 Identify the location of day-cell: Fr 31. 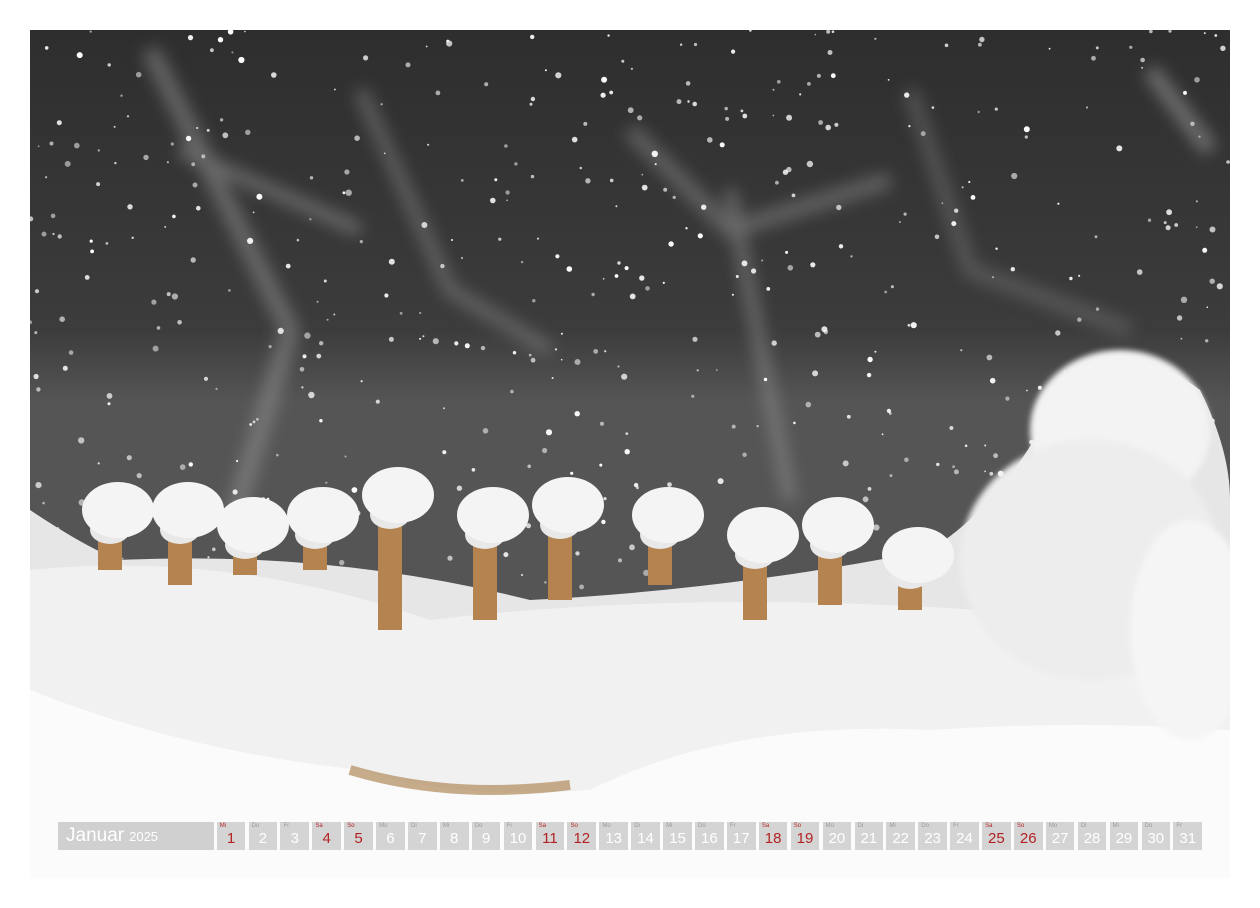
(1187, 836).